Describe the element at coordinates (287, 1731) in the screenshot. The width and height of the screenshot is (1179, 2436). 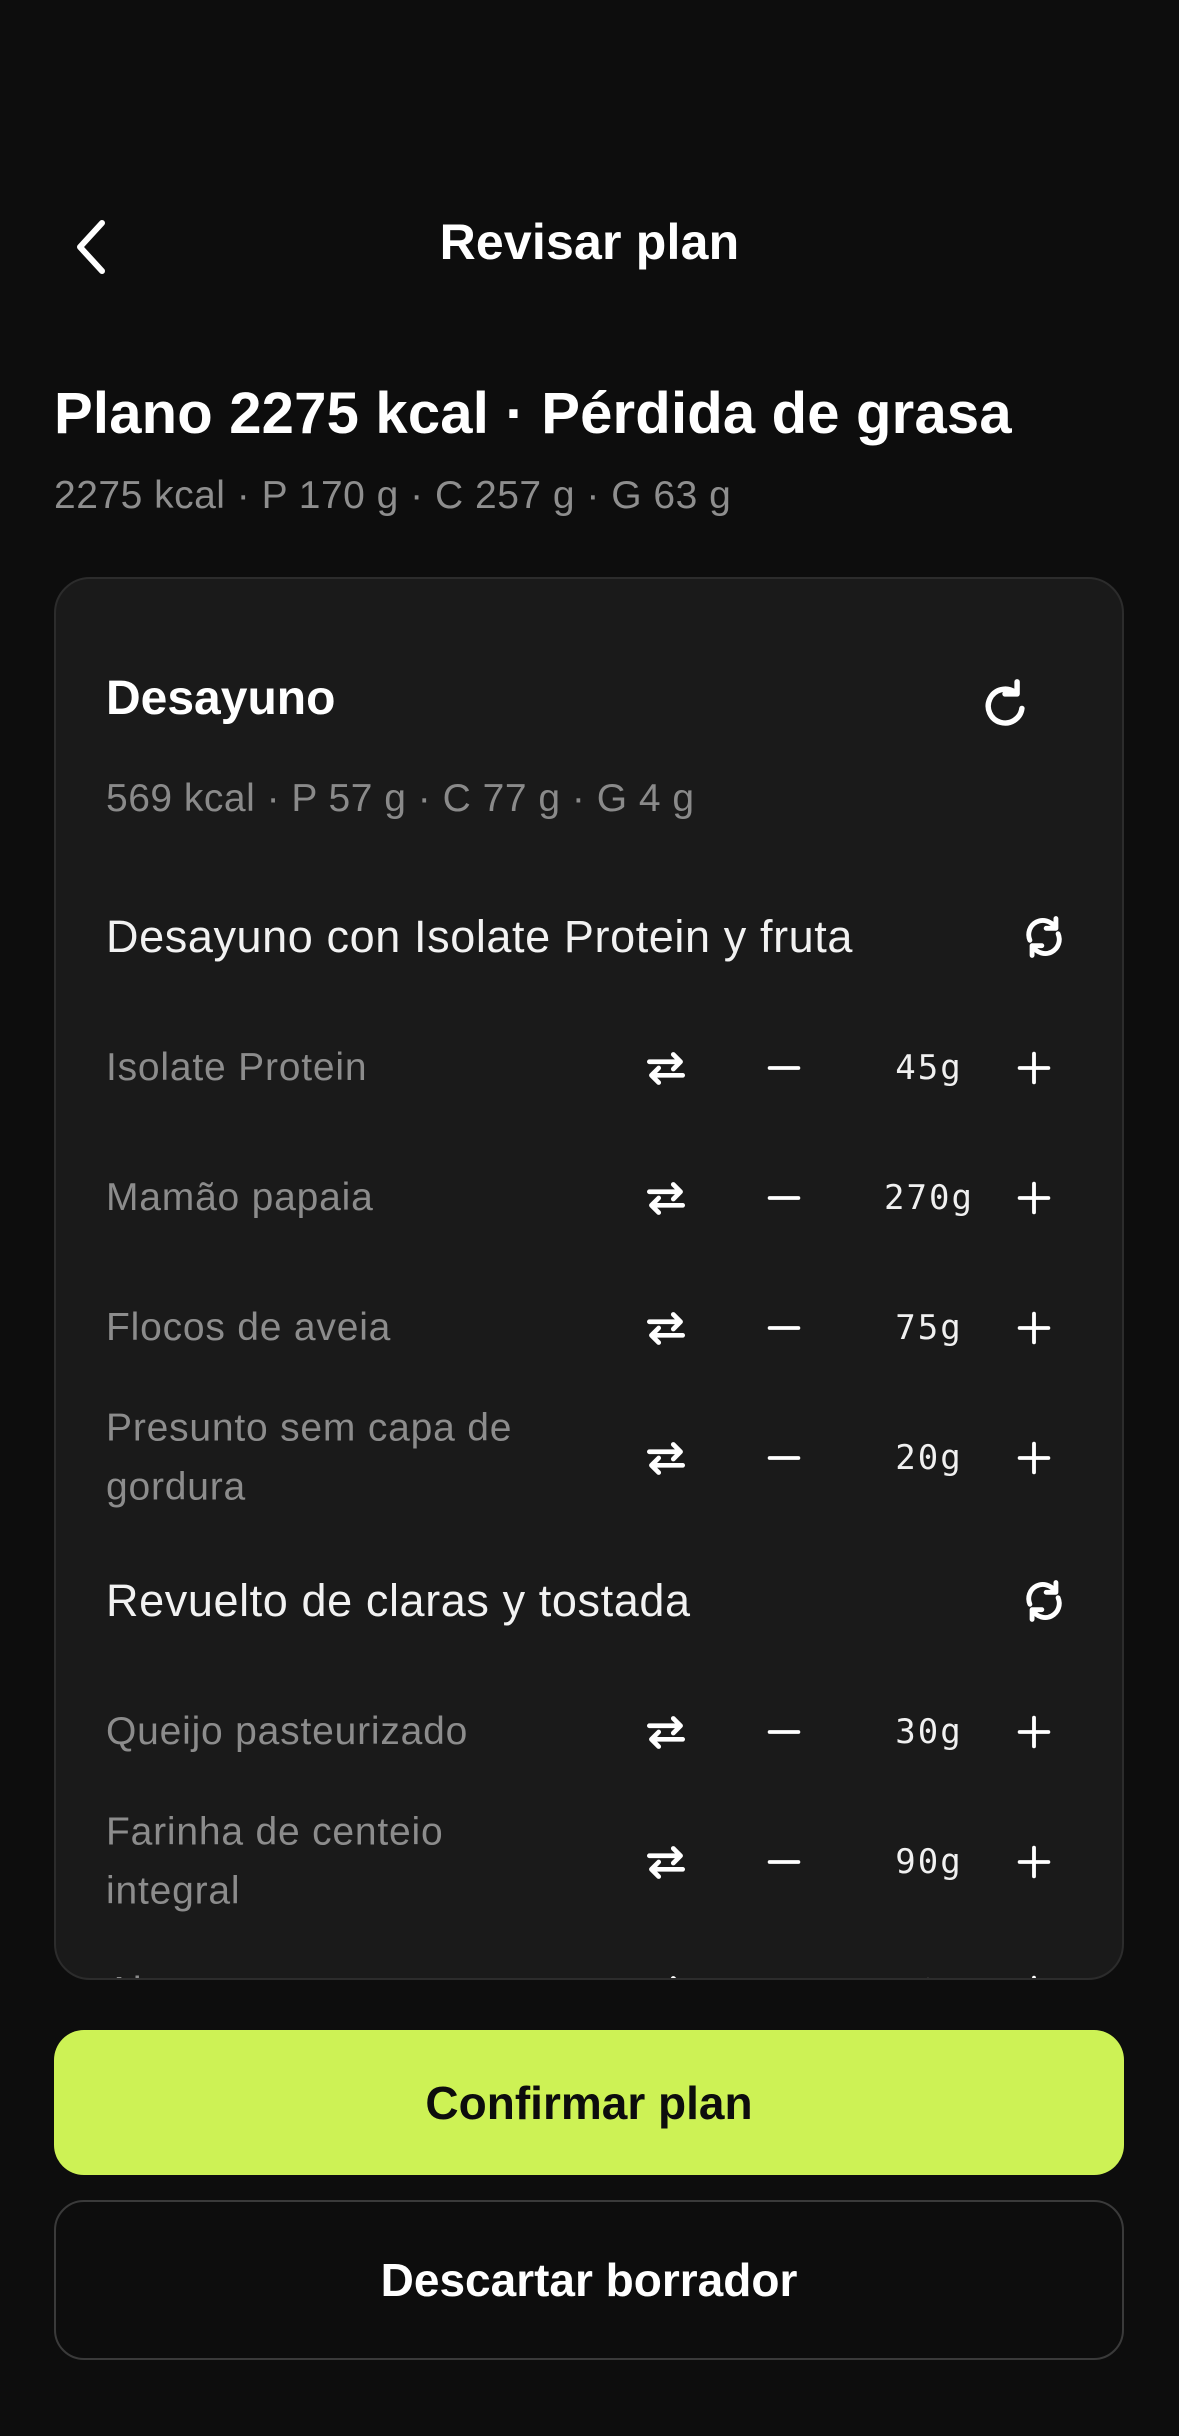
I see `food-item-name: Queijo pasteurizado` at that location.